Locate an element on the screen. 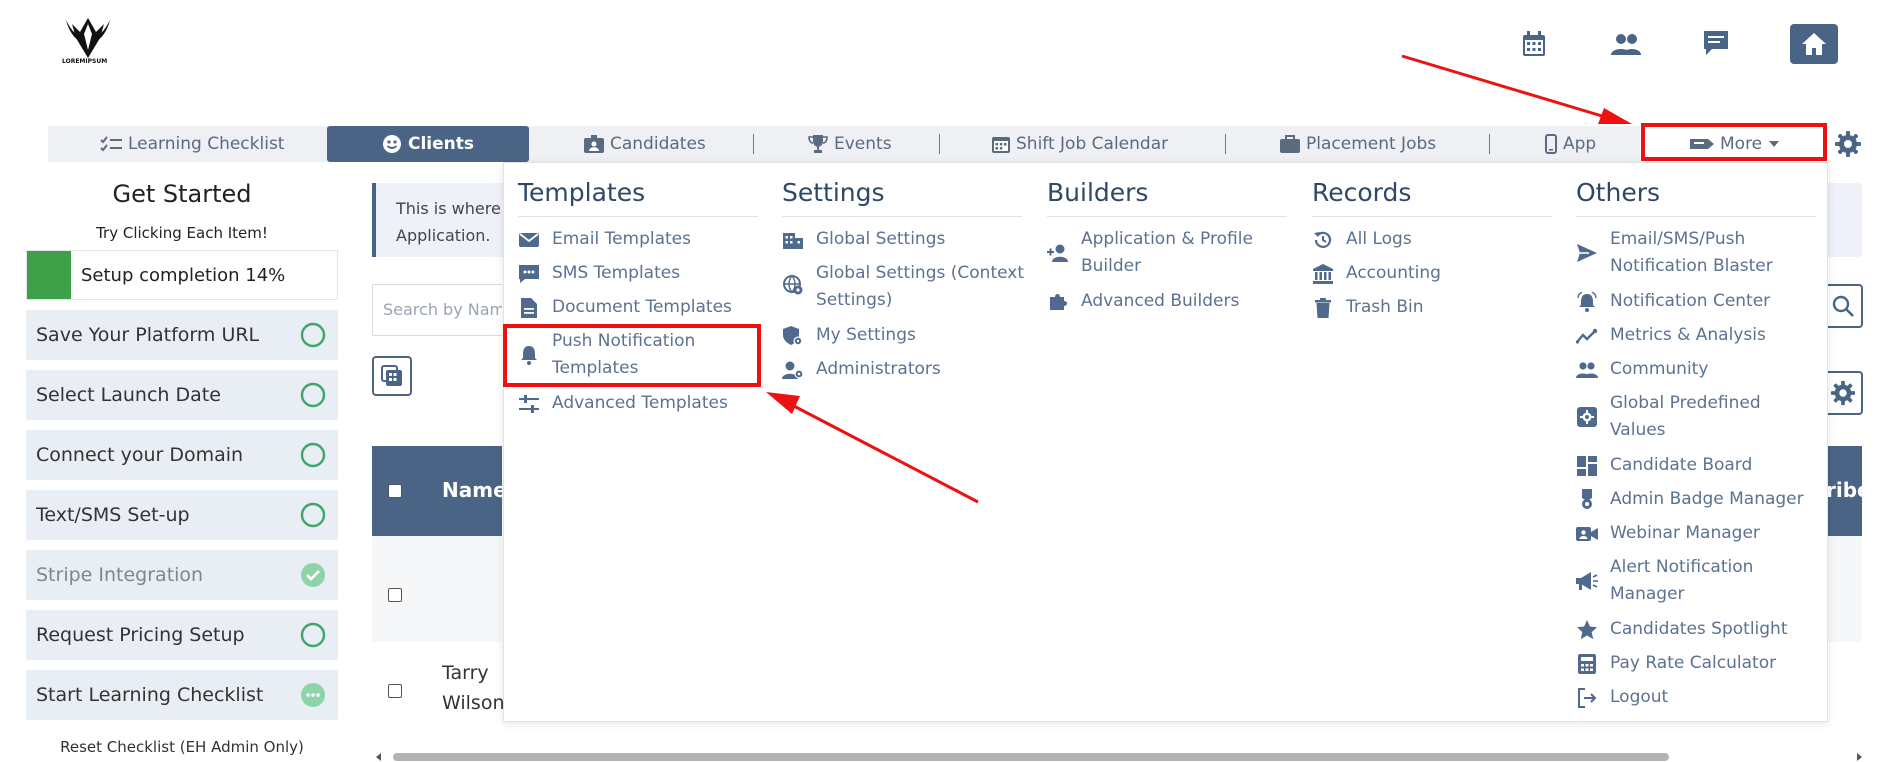  paper-plane-icon is located at coordinates (1587, 253).